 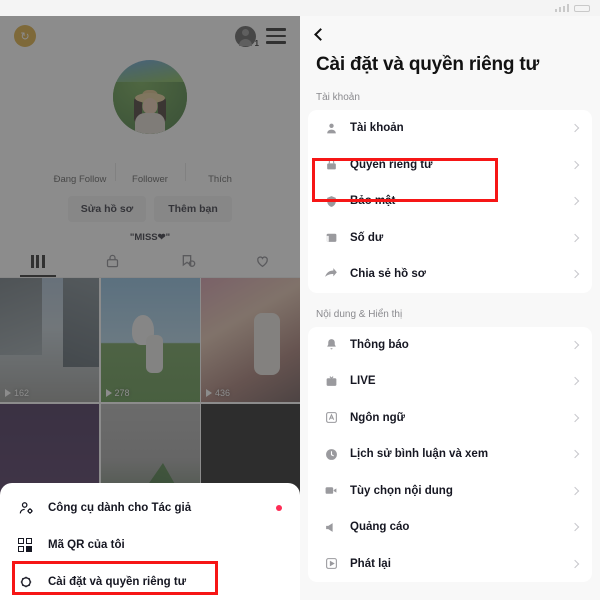 What do you see at coordinates (320, 34) in the screenshot?
I see `back-chevron-icon` at bounding box center [320, 34].